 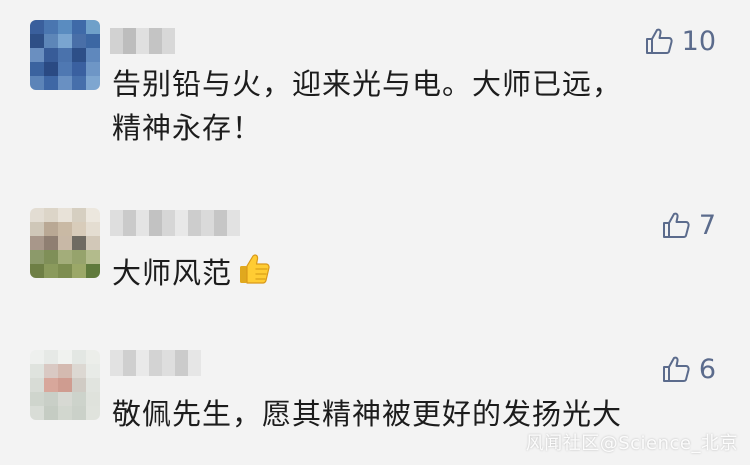 What do you see at coordinates (367, 84) in the screenshot?
I see `comment-text-line: 告别铅与火，迎来光与电。大师已远，` at bounding box center [367, 84].